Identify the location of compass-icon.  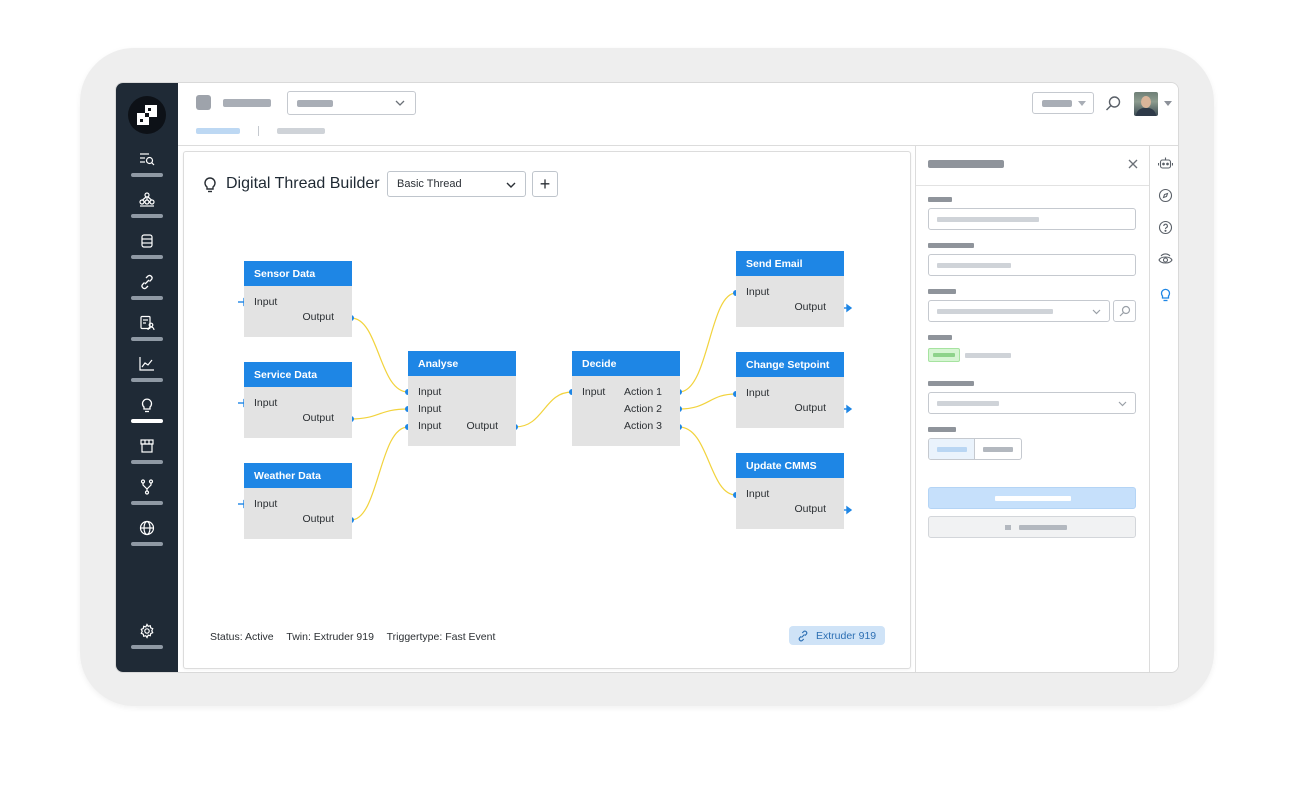
(1165, 195).